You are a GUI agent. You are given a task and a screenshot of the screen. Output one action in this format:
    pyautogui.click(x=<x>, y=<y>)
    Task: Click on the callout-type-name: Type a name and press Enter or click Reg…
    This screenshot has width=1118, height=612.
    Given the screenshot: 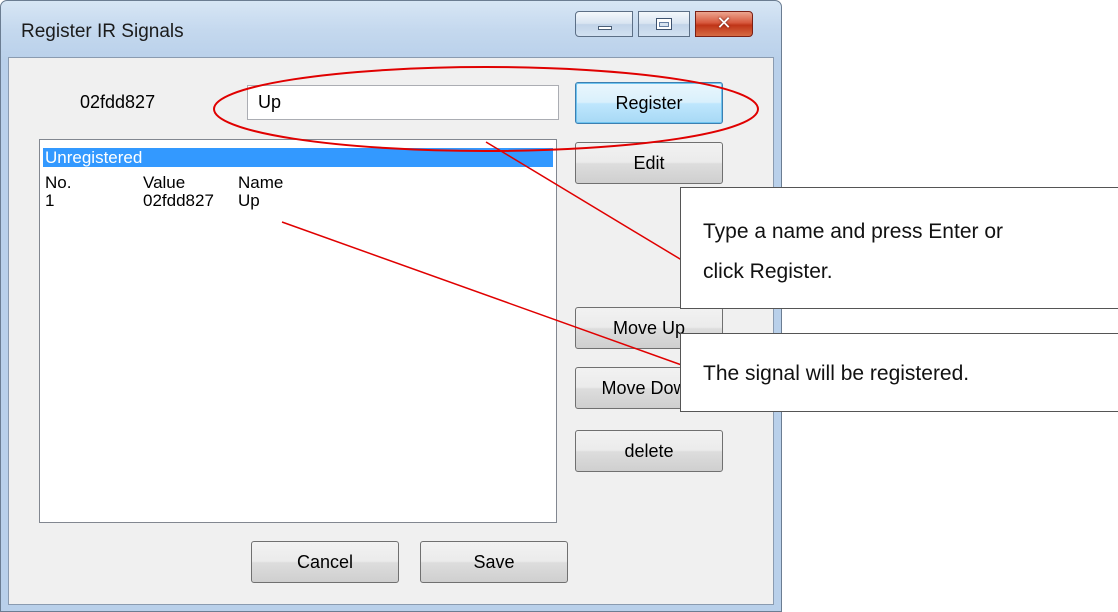 What is the action you would take?
    pyautogui.click(x=899, y=248)
    